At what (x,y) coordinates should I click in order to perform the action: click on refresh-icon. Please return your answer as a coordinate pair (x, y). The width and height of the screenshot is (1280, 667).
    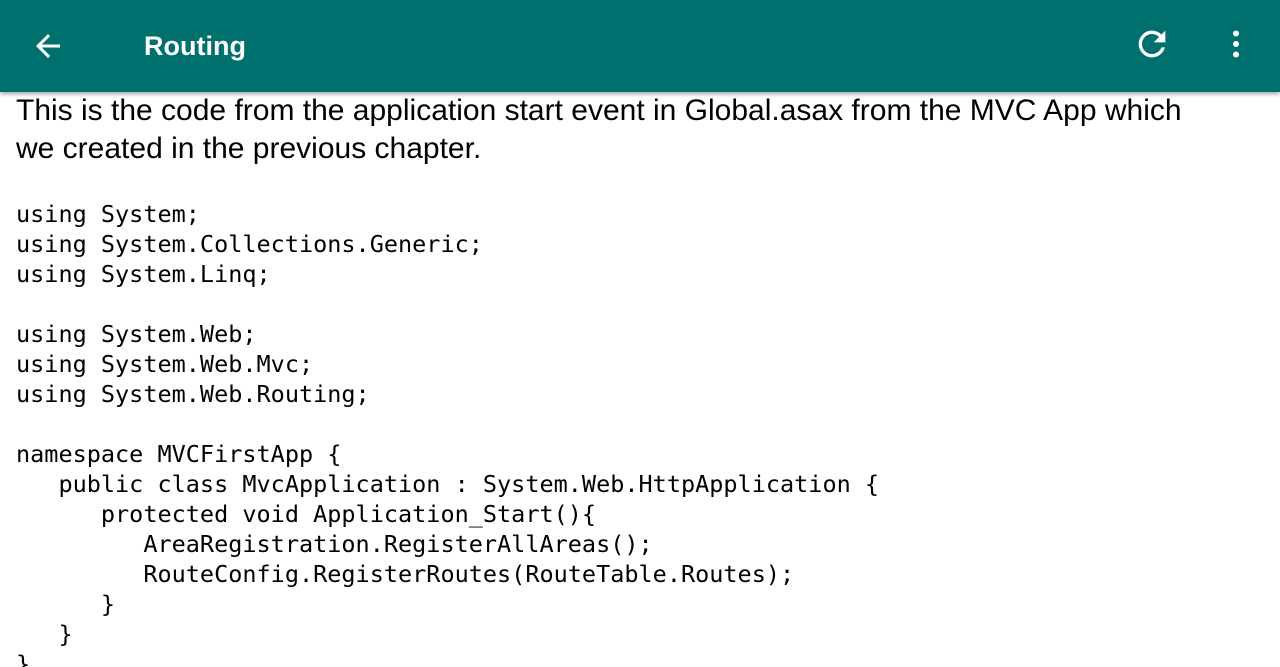
    Looking at the image, I should click on (1152, 44).